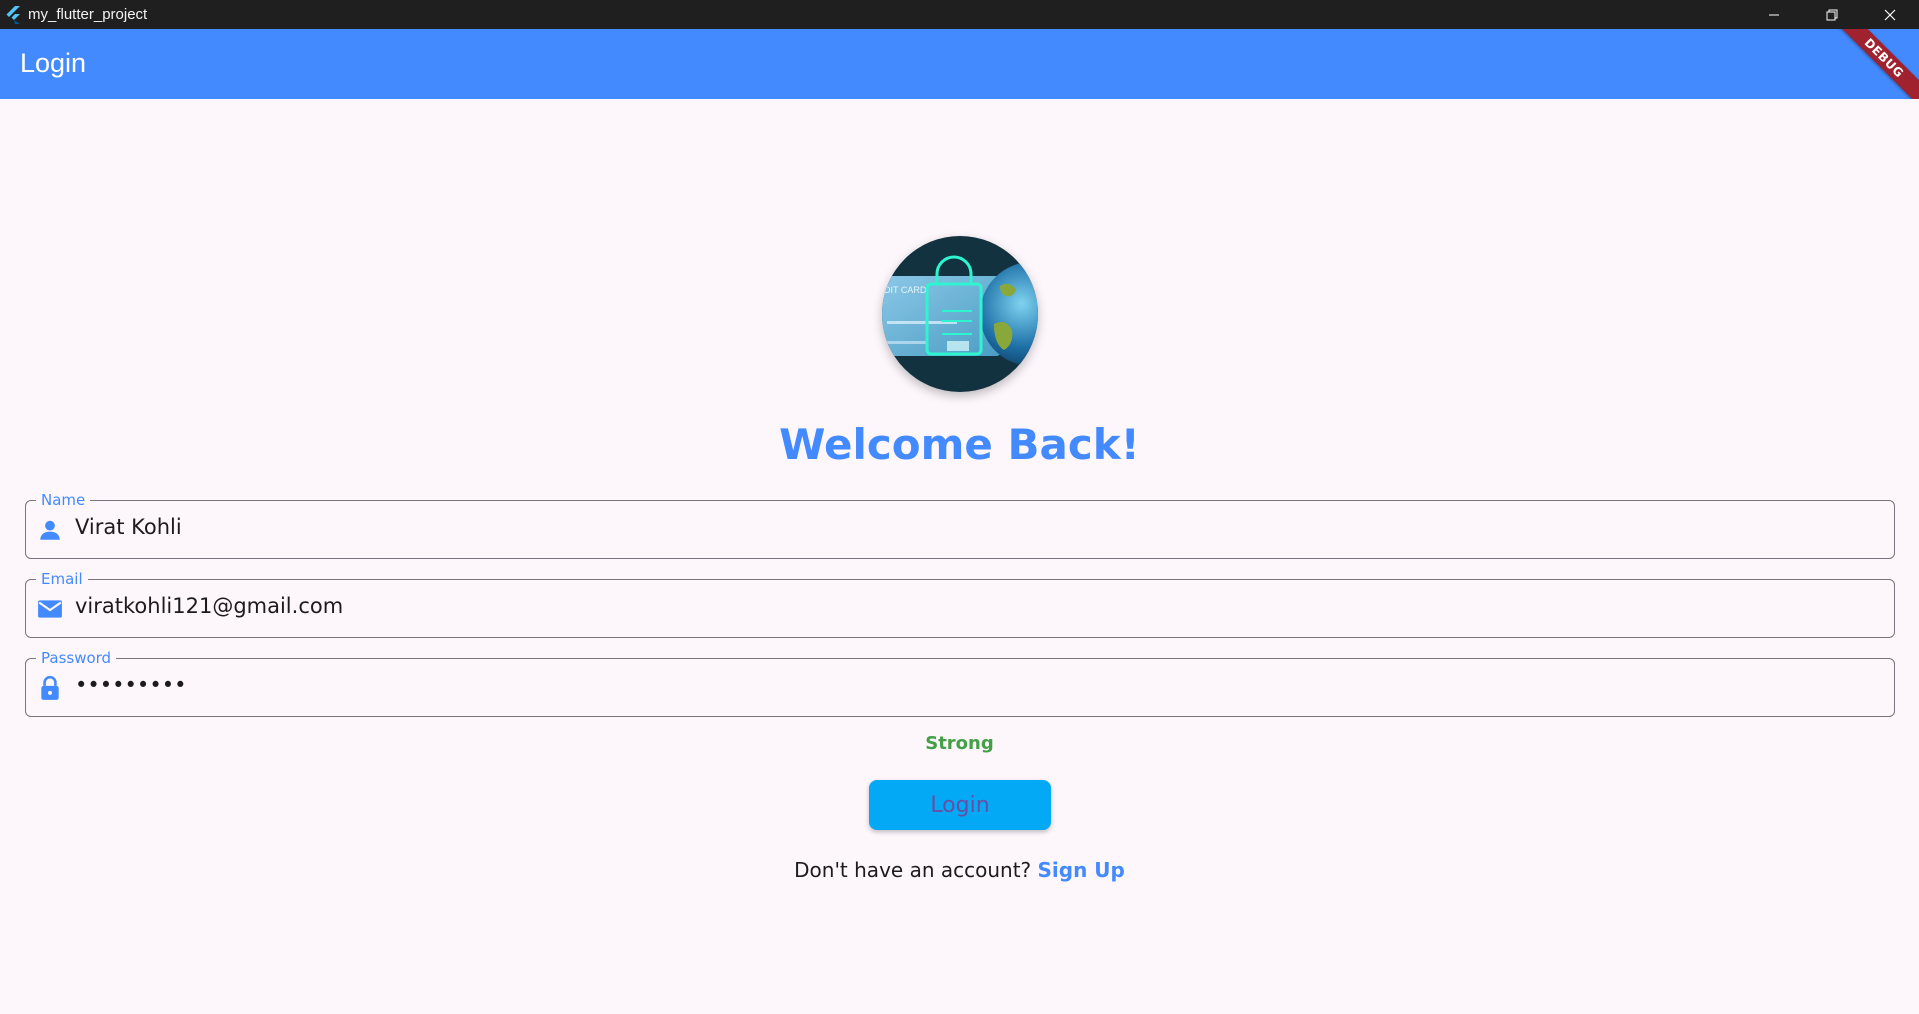  Describe the element at coordinates (959, 743) in the screenshot. I see `password-strength-label: Strong` at that location.